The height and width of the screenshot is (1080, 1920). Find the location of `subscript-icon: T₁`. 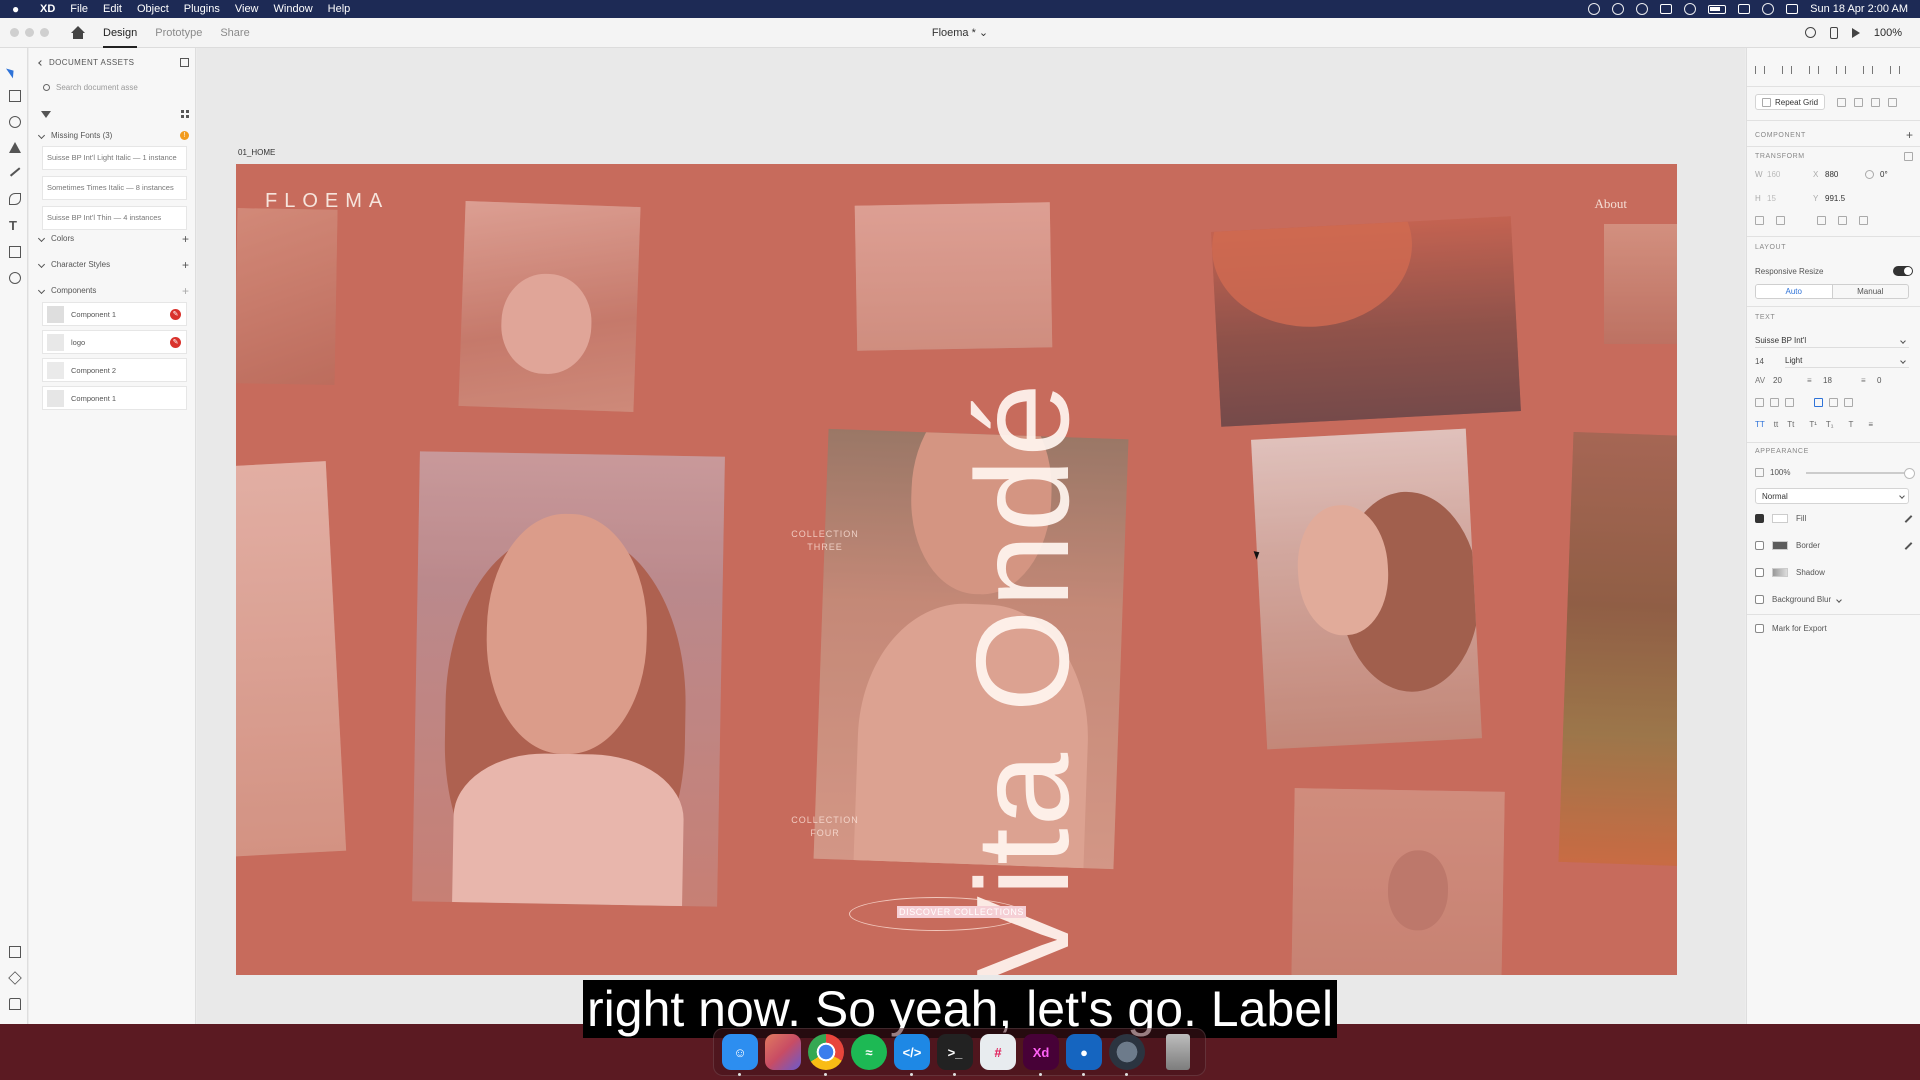

subscript-icon: T₁ is located at coordinates (1830, 424).